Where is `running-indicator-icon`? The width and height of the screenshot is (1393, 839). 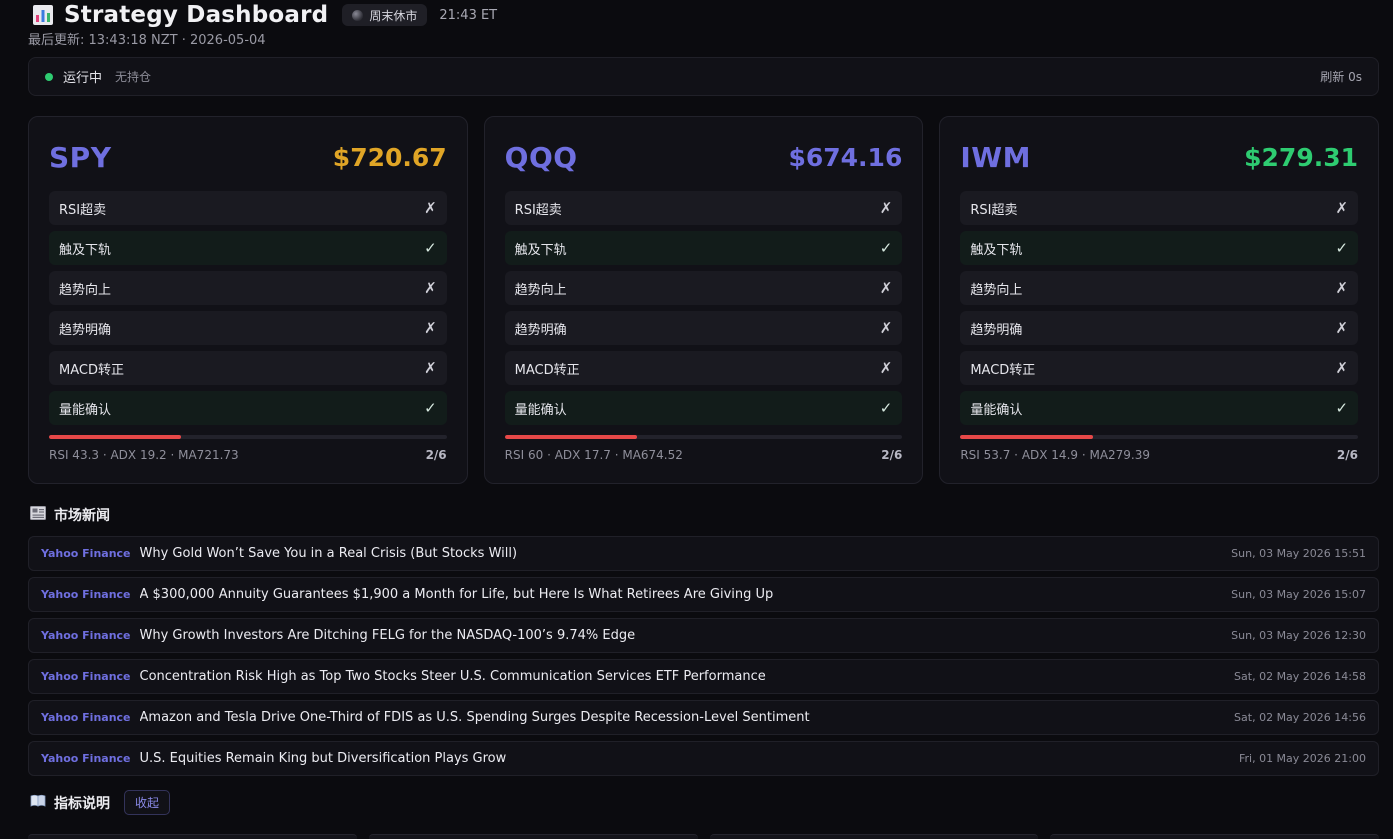
running-indicator-icon is located at coordinates (49, 76).